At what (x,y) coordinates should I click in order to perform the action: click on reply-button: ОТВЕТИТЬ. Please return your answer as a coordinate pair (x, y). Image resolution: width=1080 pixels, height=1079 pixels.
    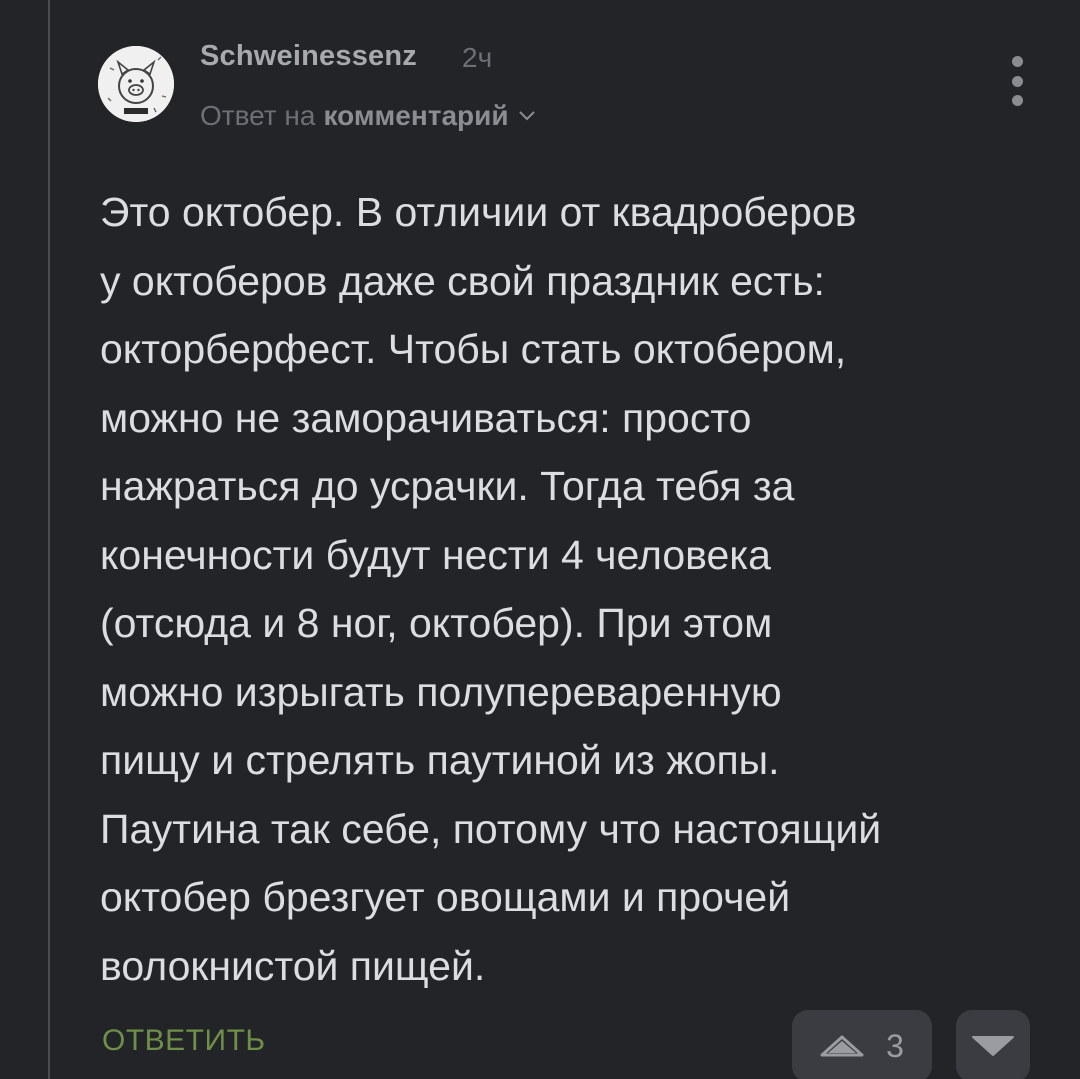
    Looking at the image, I should click on (184, 1041).